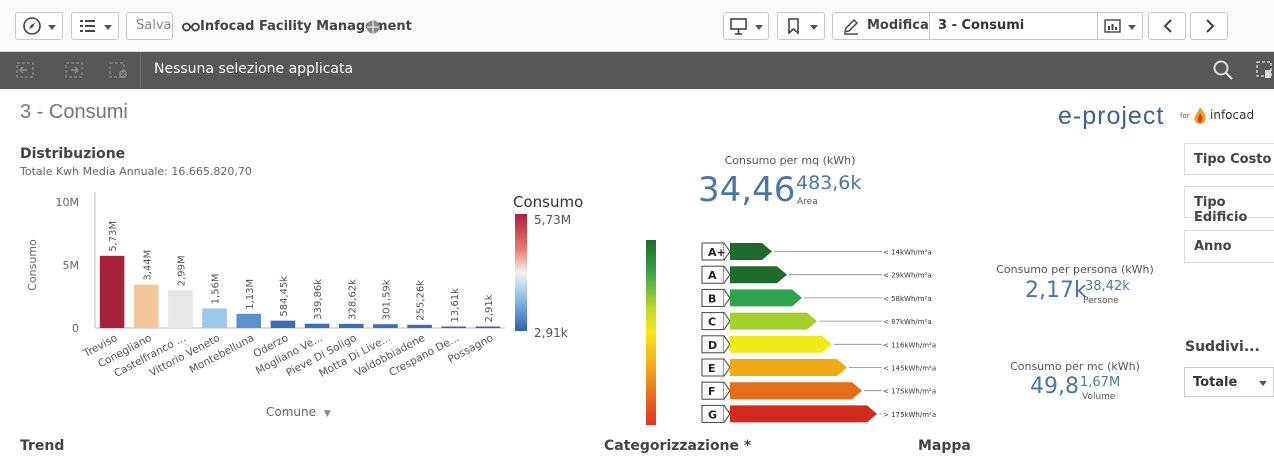 The height and width of the screenshot is (465, 1274). Describe the element at coordinates (909, 415) in the screenshot. I see `class-threshold: > 175kWh/m²a` at that location.